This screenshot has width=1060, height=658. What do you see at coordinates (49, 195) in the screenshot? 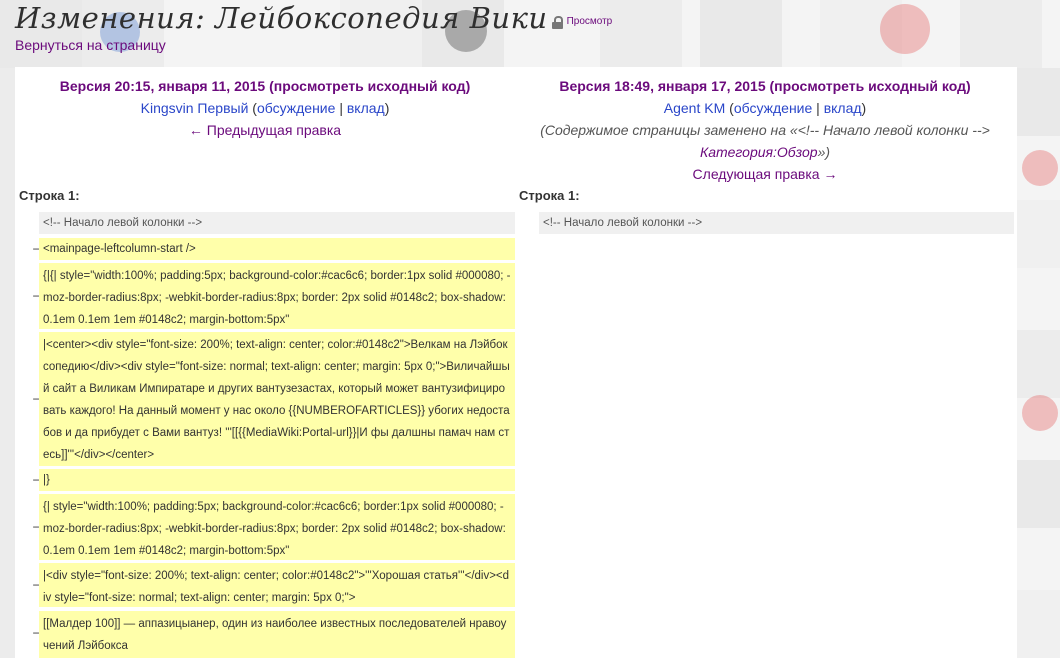
I see `left-line-label: Строка 1:` at bounding box center [49, 195].